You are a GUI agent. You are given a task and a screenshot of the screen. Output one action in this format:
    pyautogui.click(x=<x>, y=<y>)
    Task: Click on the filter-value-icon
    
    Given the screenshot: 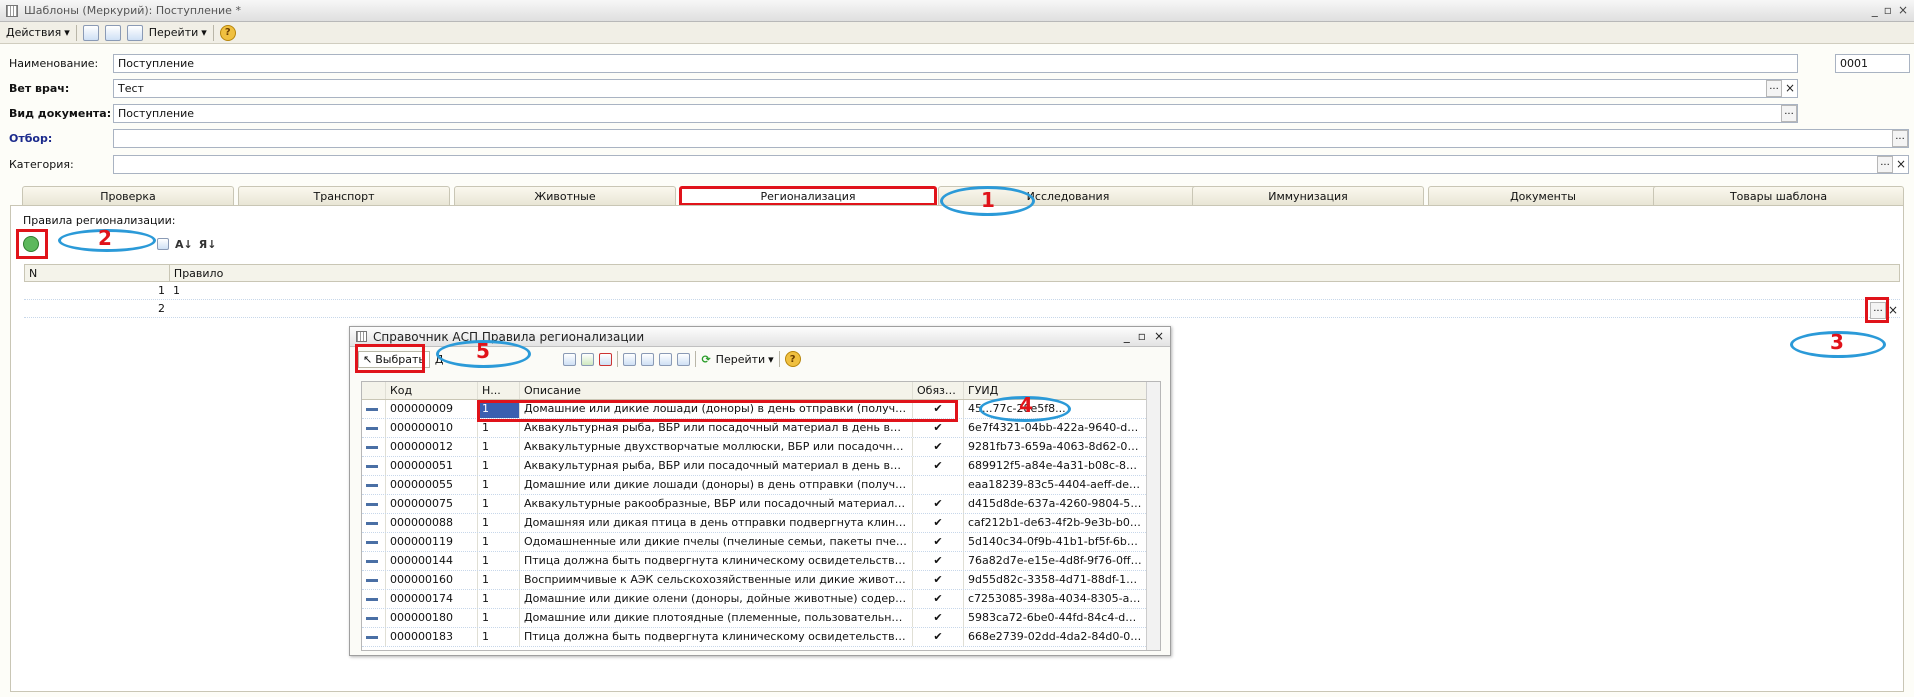 What is the action you would take?
    pyautogui.click(x=648, y=359)
    